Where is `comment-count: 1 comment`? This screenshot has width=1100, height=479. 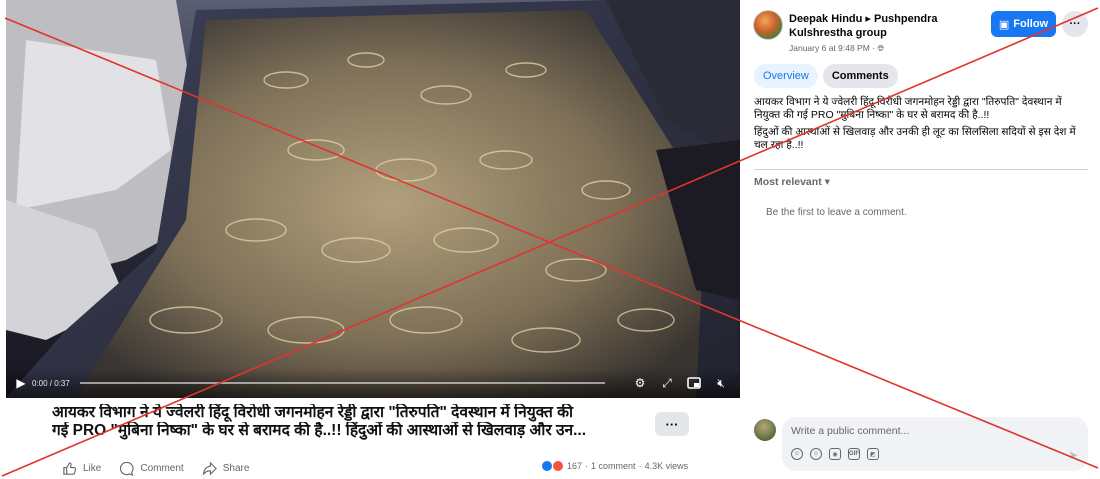 comment-count: 1 comment is located at coordinates (613, 466).